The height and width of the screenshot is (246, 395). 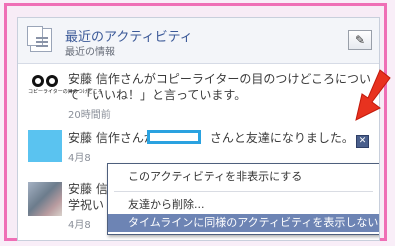 What do you see at coordinates (39, 39) in the screenshot?
I see `activity-log-icon` at bounding box center [39, 39].